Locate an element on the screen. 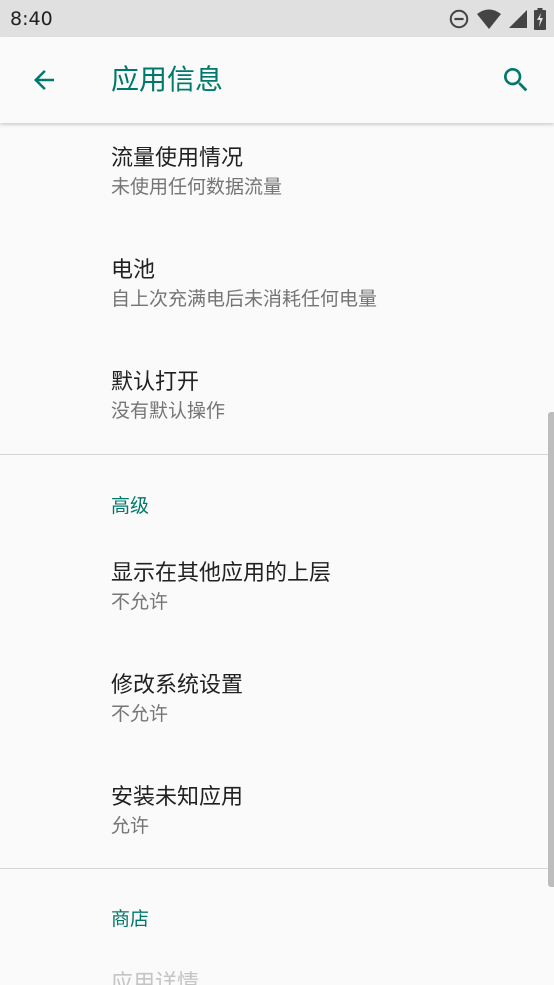  do-not-disturb-icon is located at coordinates (459, 19).